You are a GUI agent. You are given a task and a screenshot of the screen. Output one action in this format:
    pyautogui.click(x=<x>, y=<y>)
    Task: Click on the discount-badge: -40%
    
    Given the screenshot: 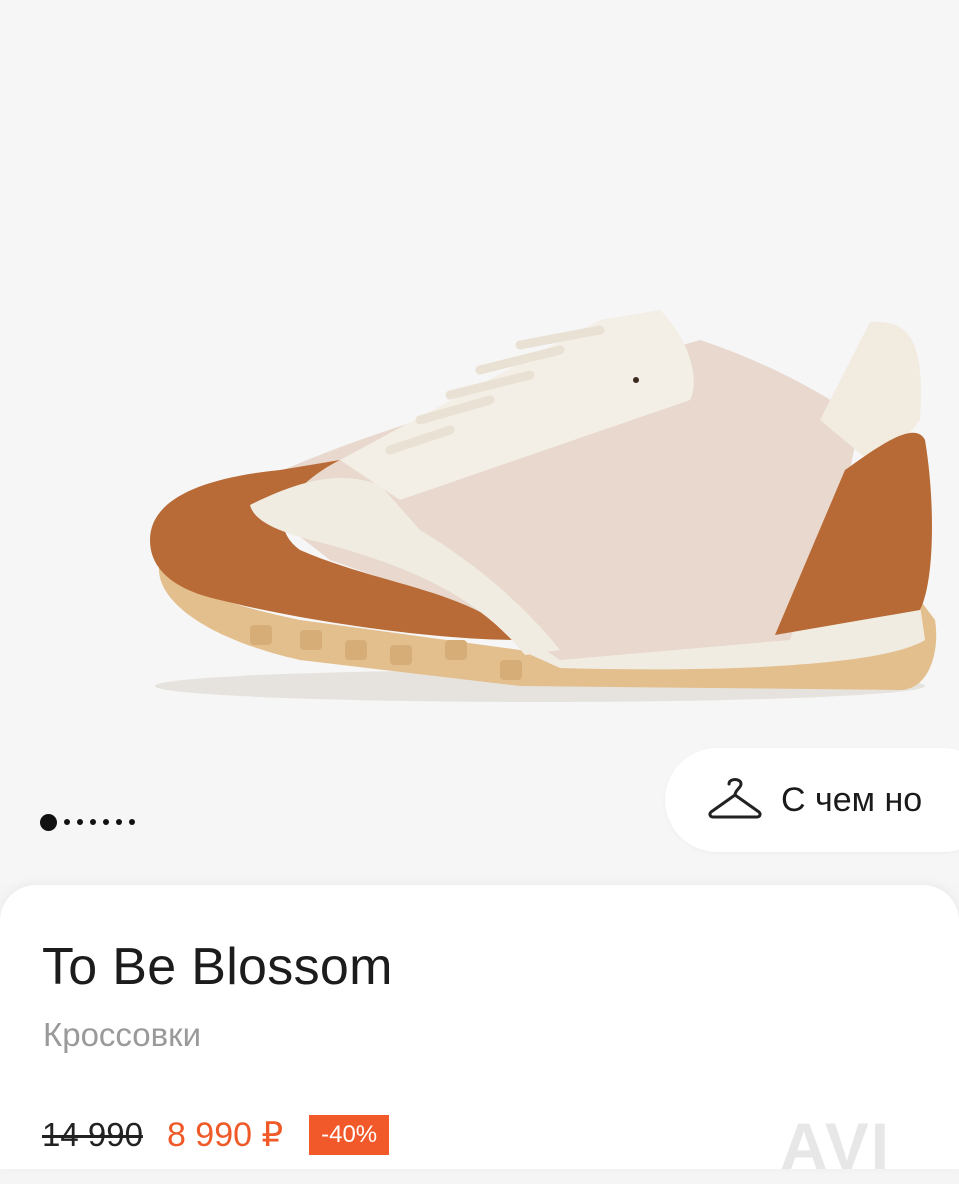 What is the action you would take?
    pyautogui.click(x=349, y=1135)
    